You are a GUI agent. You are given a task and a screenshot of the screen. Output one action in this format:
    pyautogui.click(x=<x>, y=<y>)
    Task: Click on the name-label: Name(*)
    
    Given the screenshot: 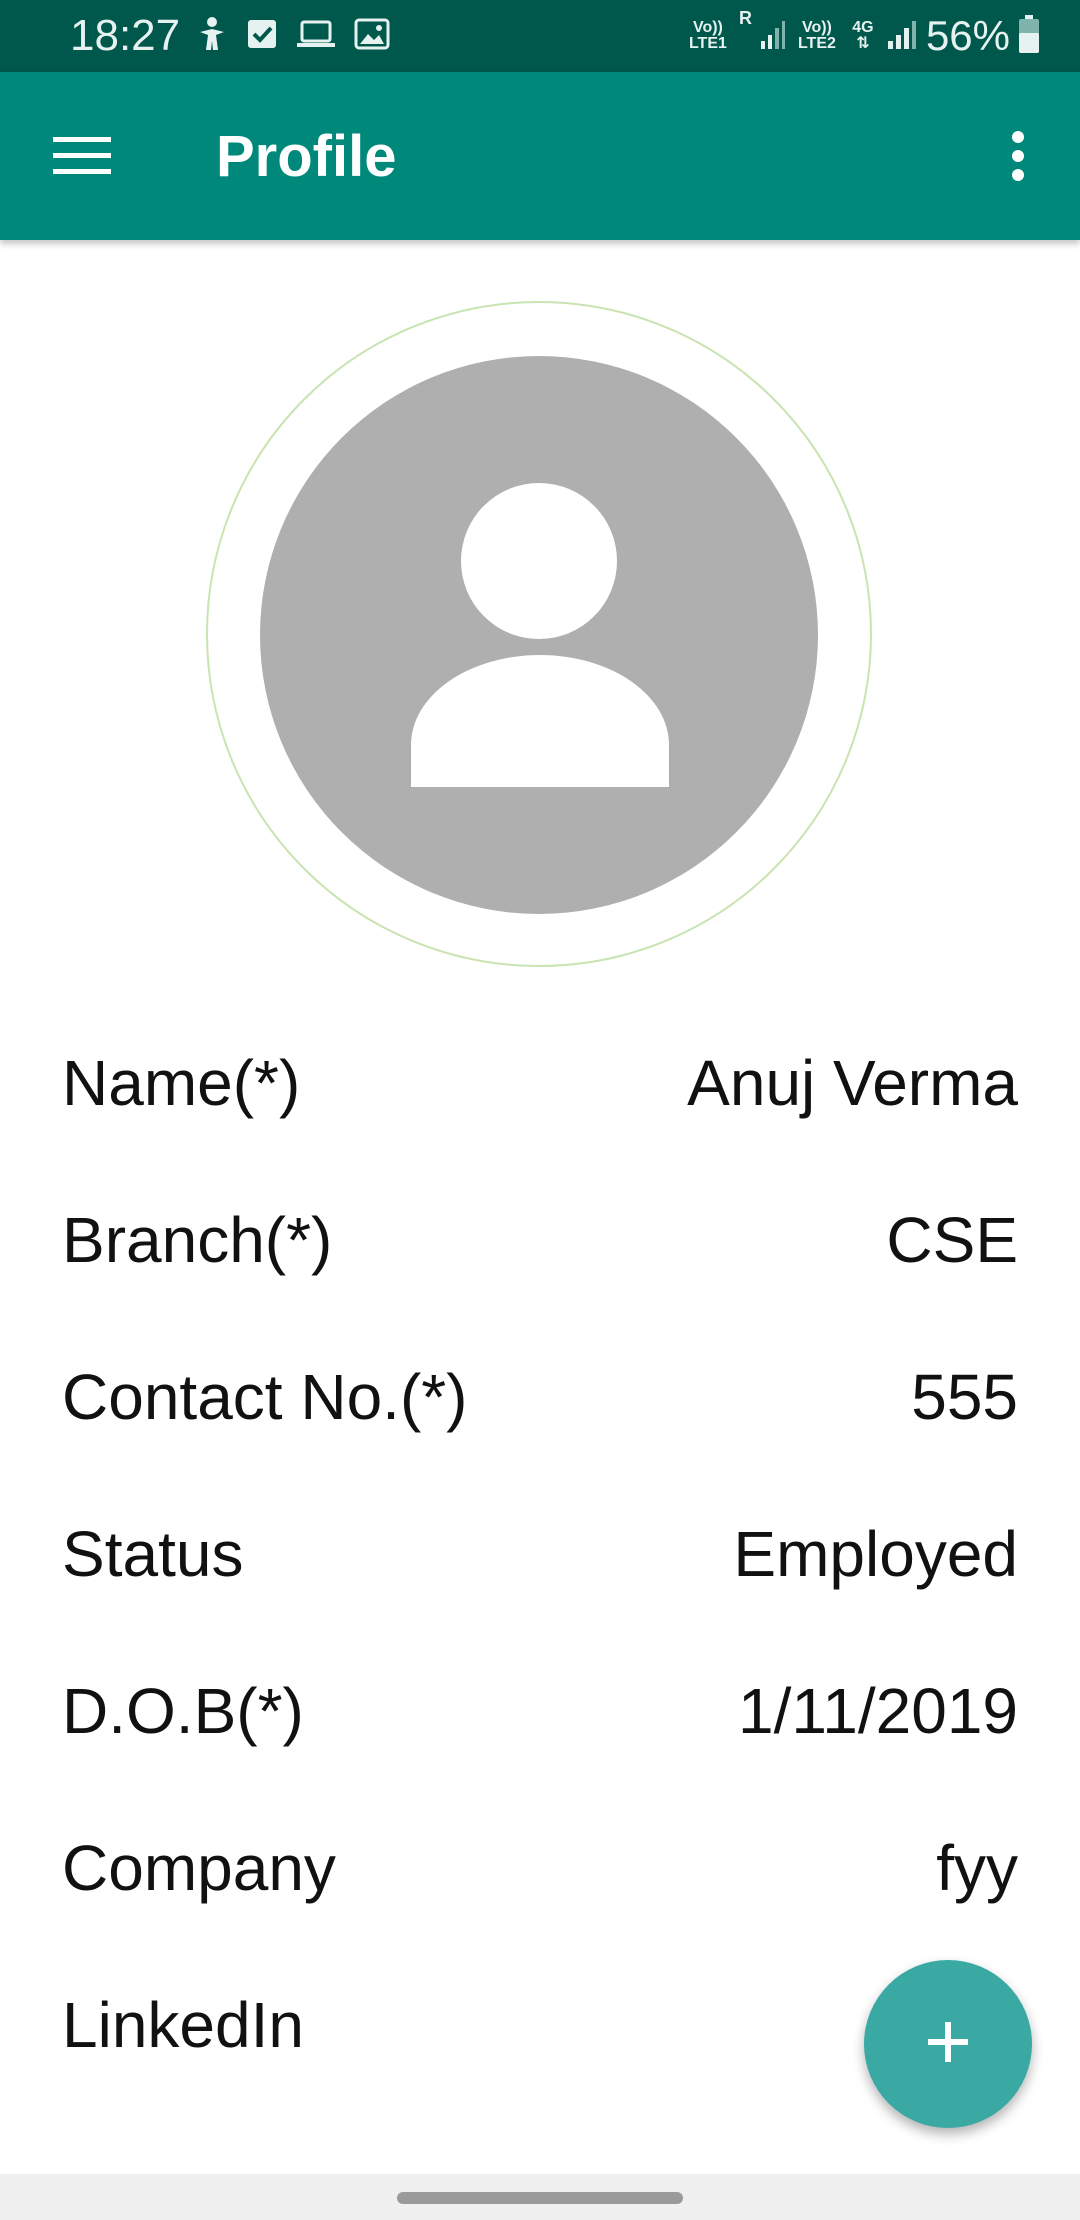 What is the action you would take?
    pyautogui.click(x=181, y=1083)
    